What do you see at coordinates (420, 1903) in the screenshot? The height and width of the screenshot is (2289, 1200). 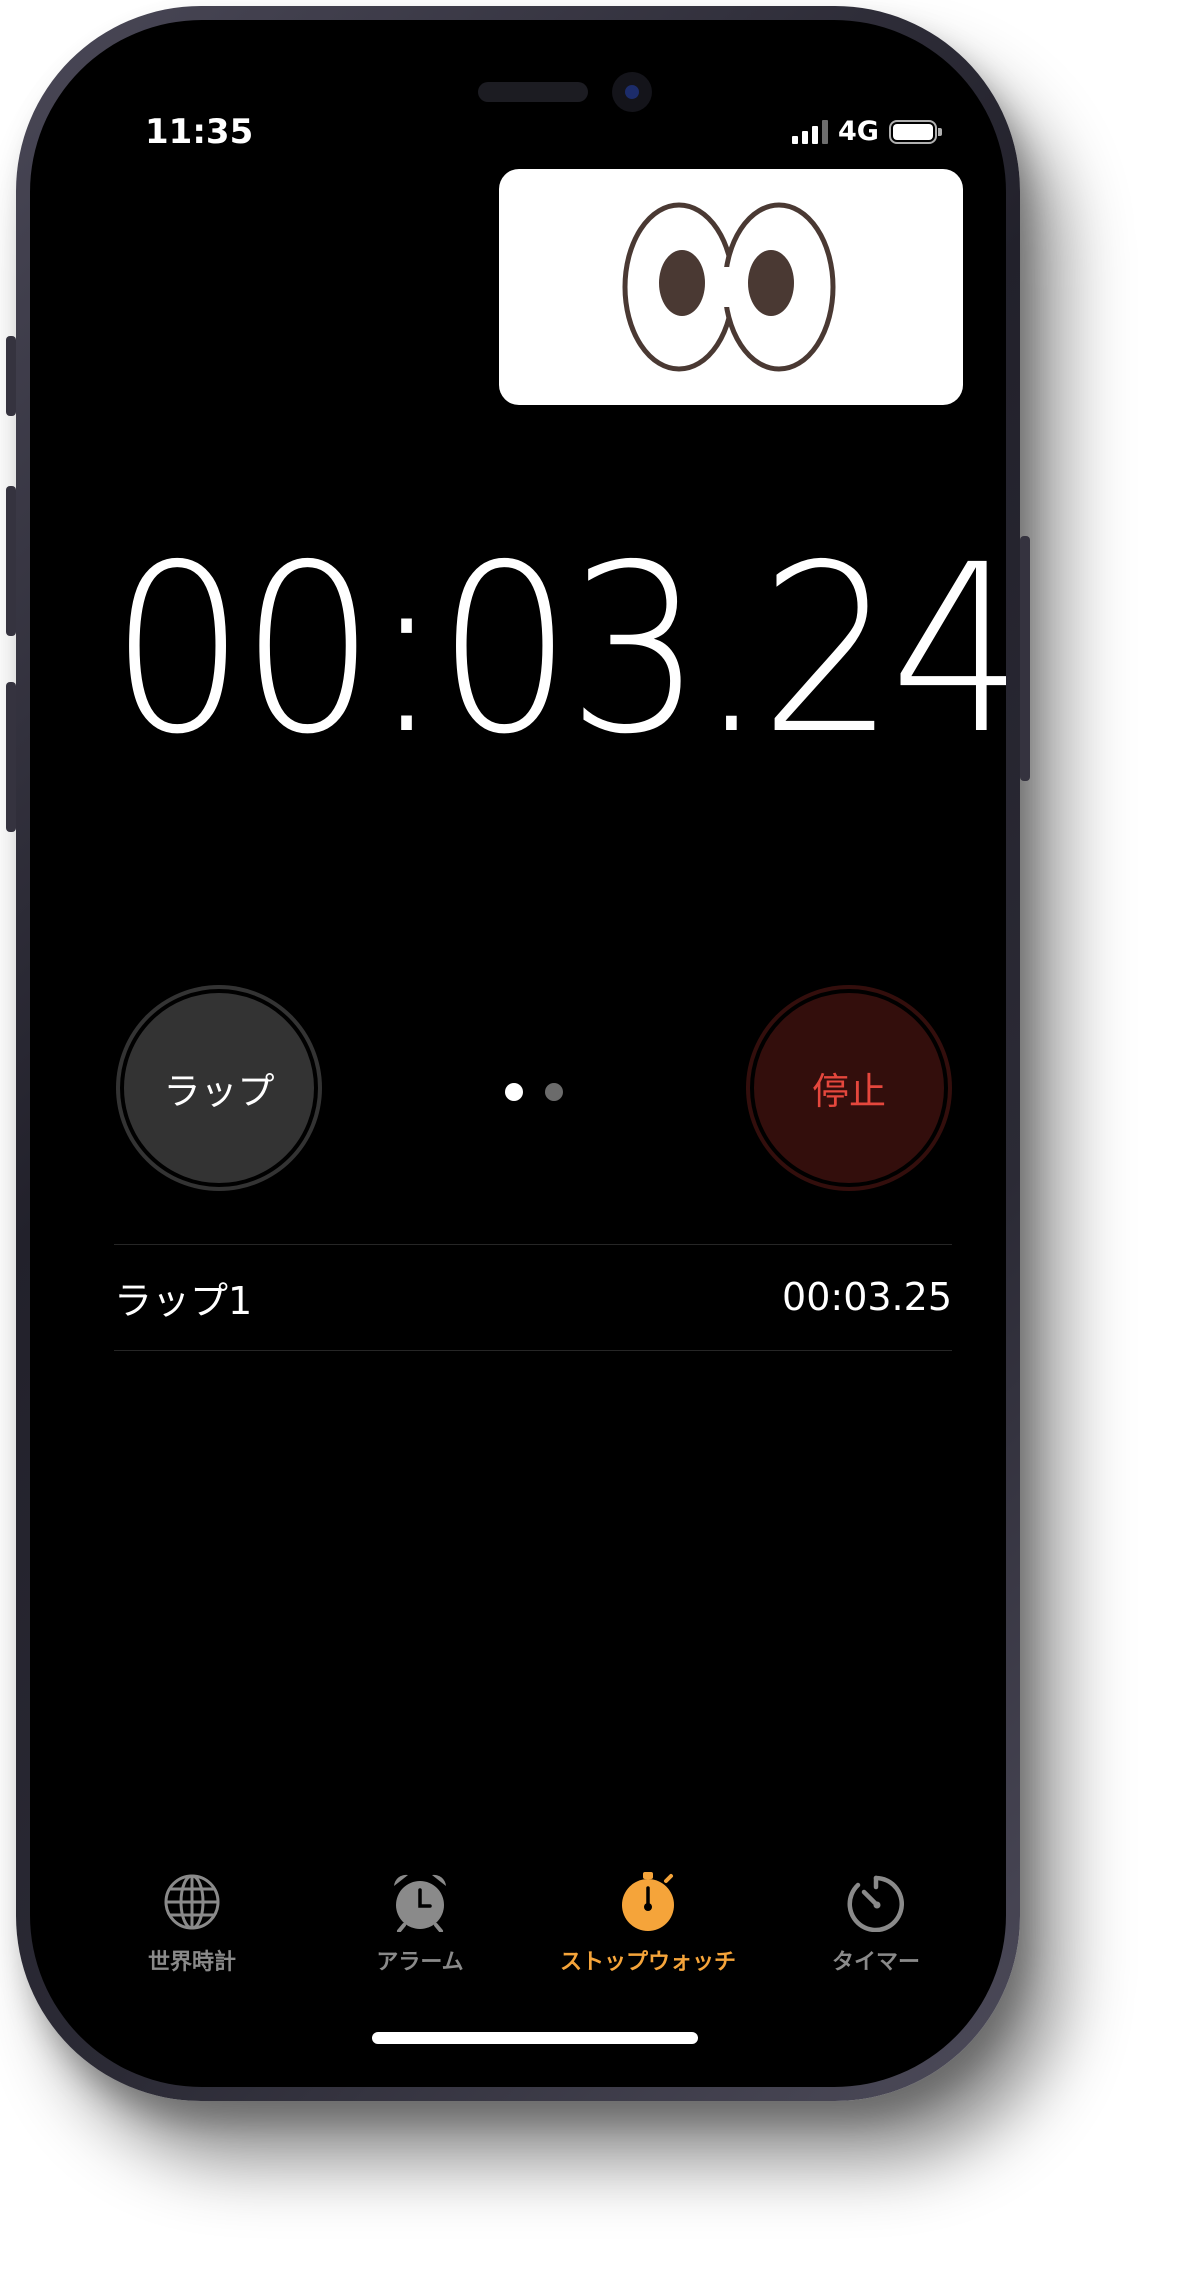 I see `alarm-clock-icon` at bounding box center [420, 1903].